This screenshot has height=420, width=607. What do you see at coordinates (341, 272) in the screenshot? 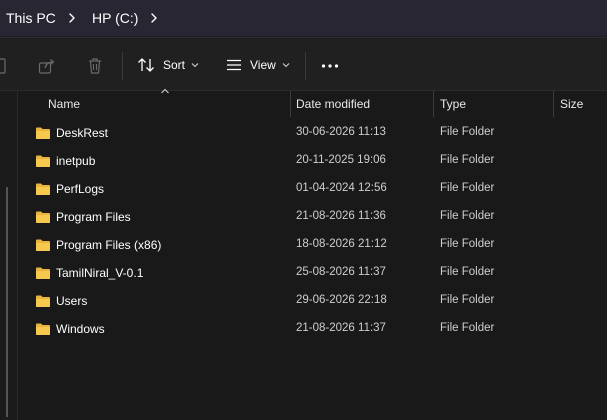
I see `file-date: 25-08-2026 11:37` at bounding box center [341, 272].